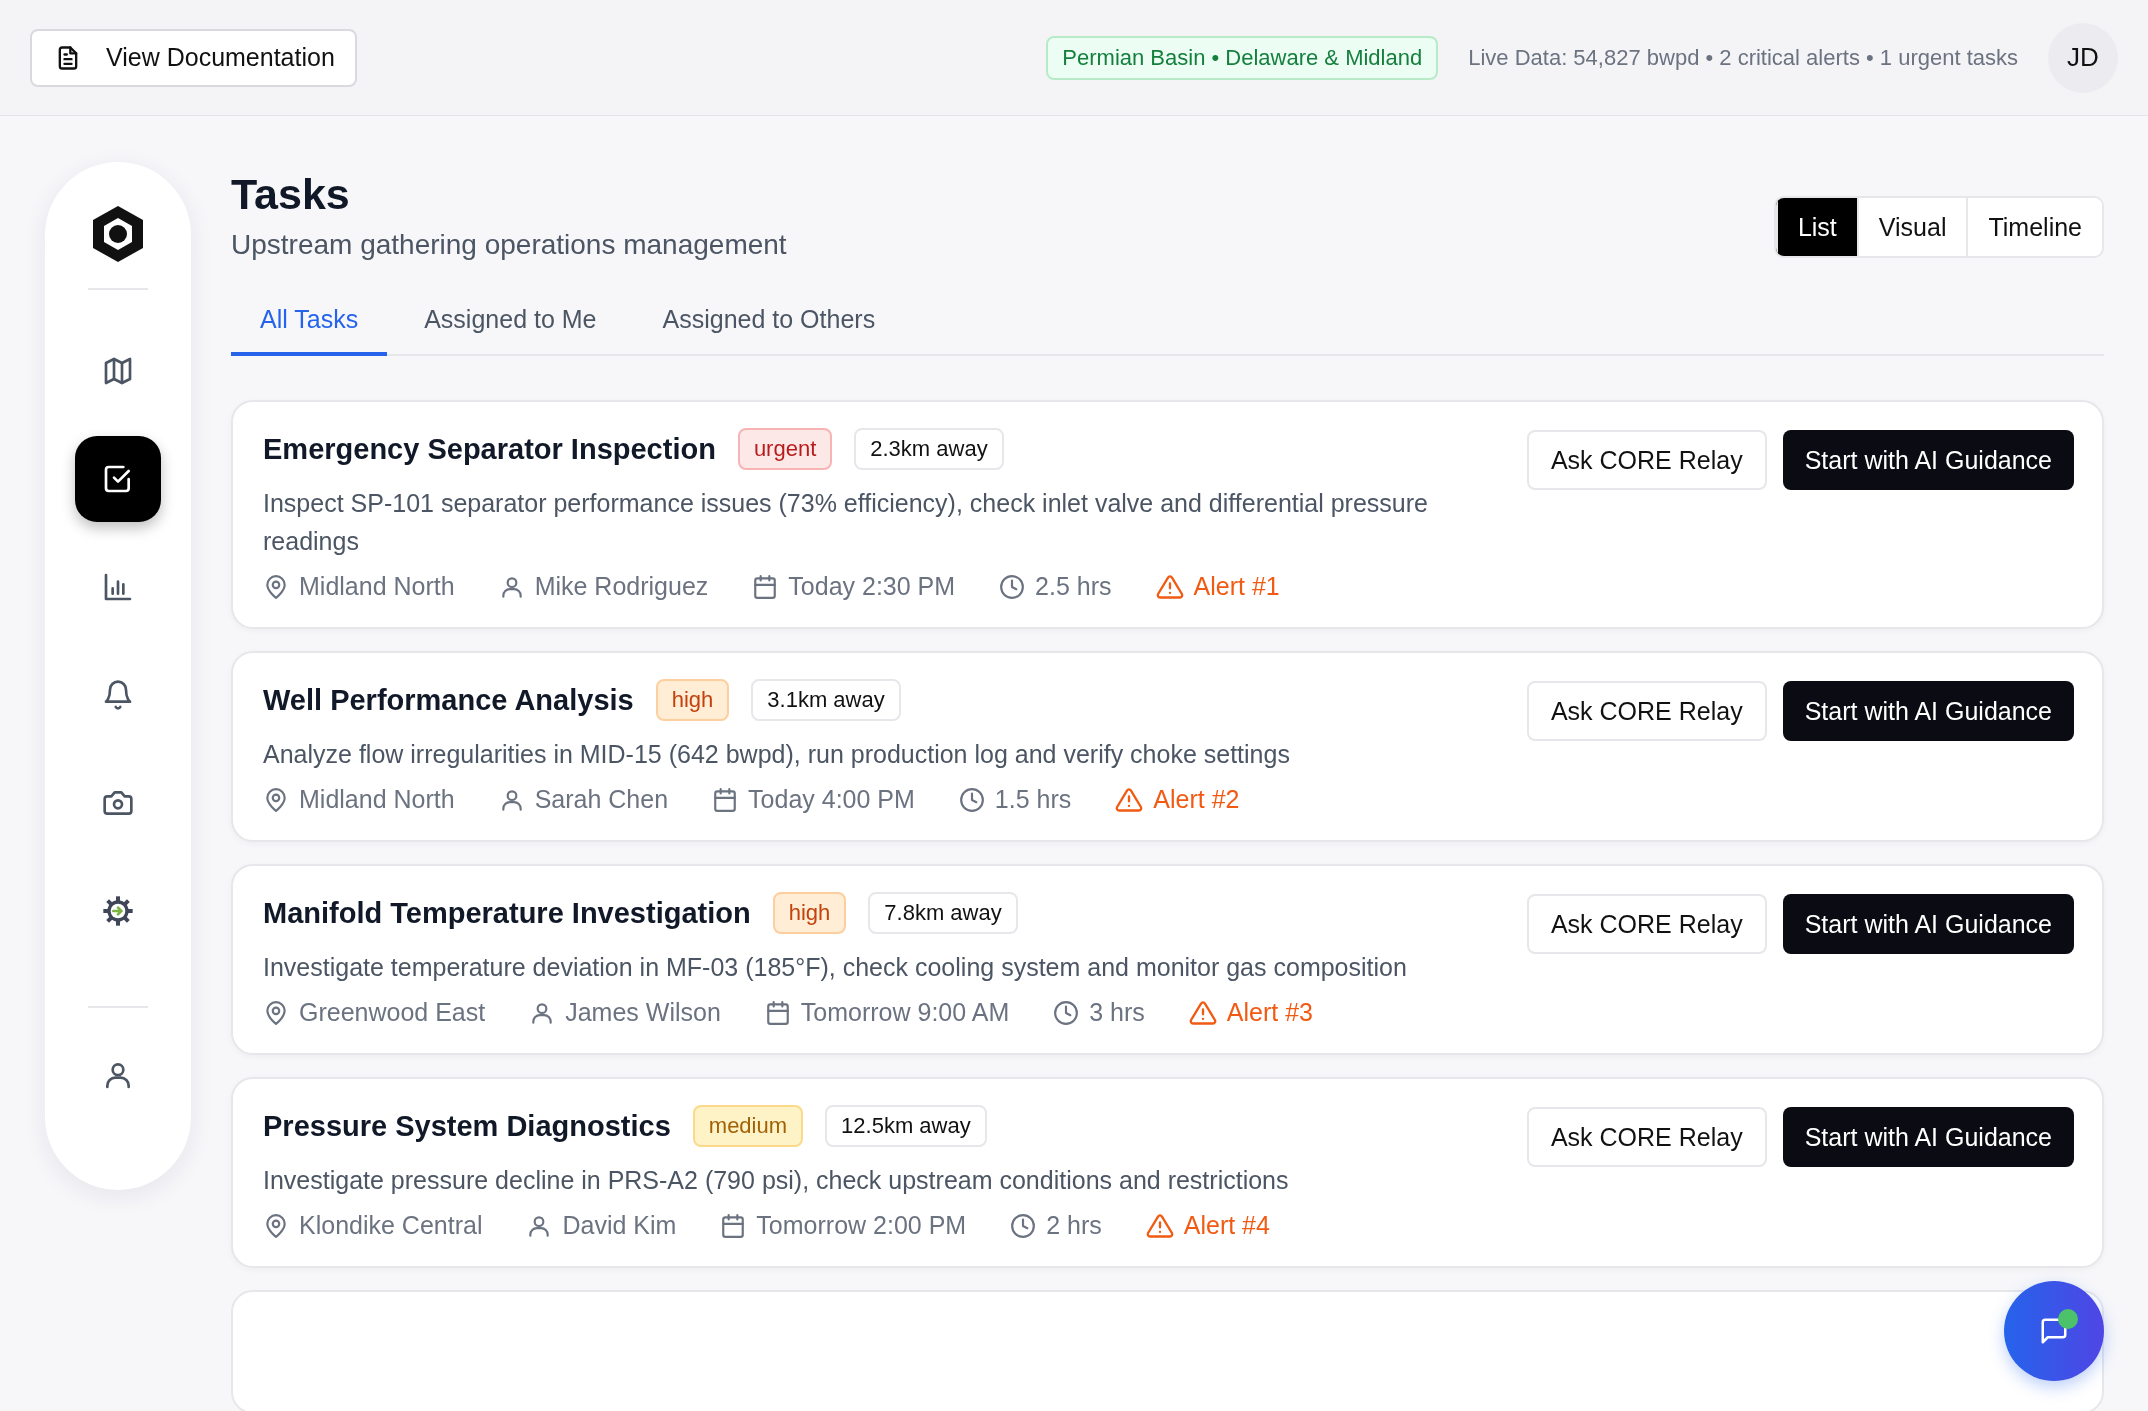  What do you see at coordinates (929, 449) in the screenshot?
I see `distance-badge: 2.3km away` at bounding box center [929, 449].